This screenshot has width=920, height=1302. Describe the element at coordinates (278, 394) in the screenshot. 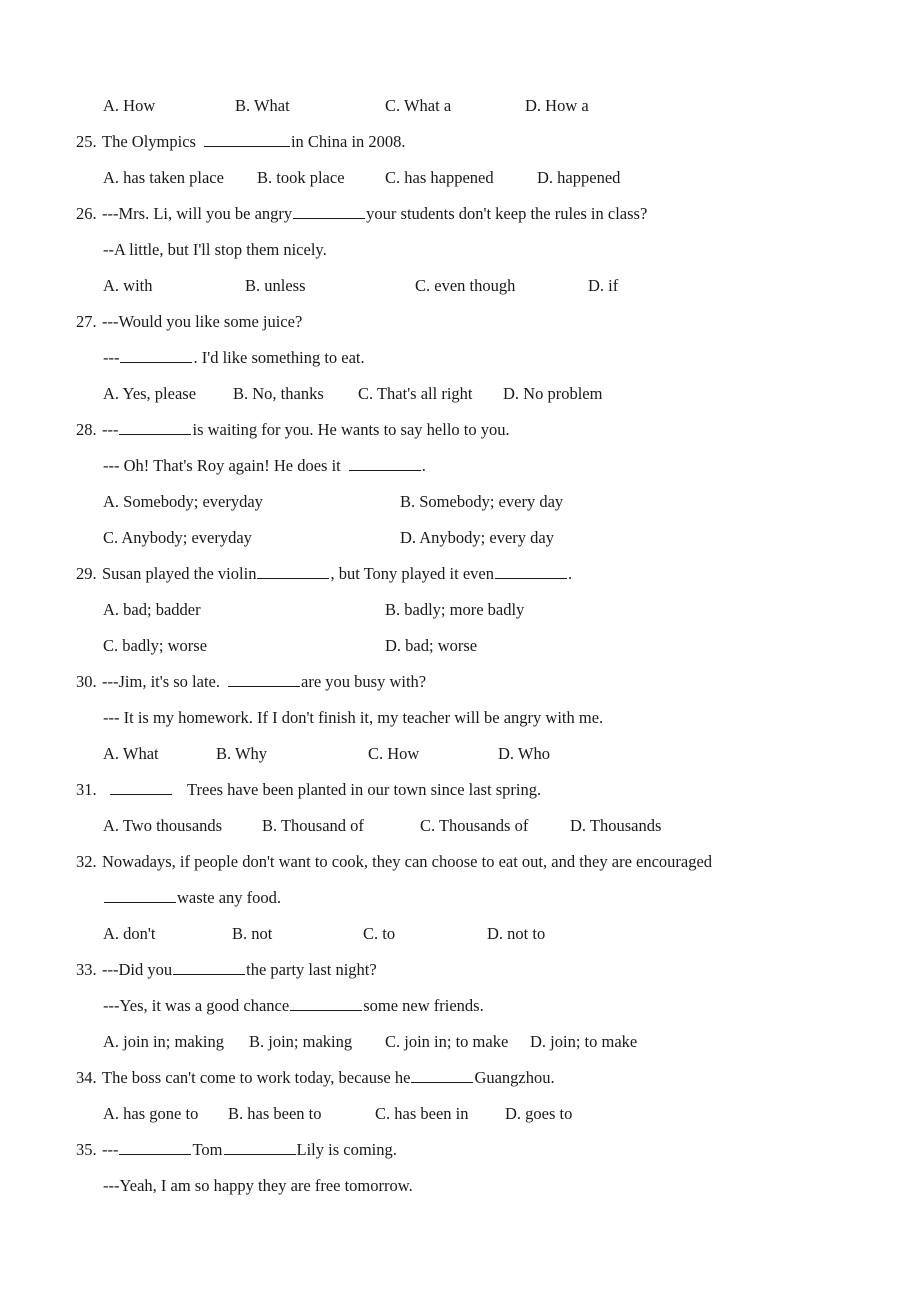

I see `option-b: B. No, thanks` at that location.